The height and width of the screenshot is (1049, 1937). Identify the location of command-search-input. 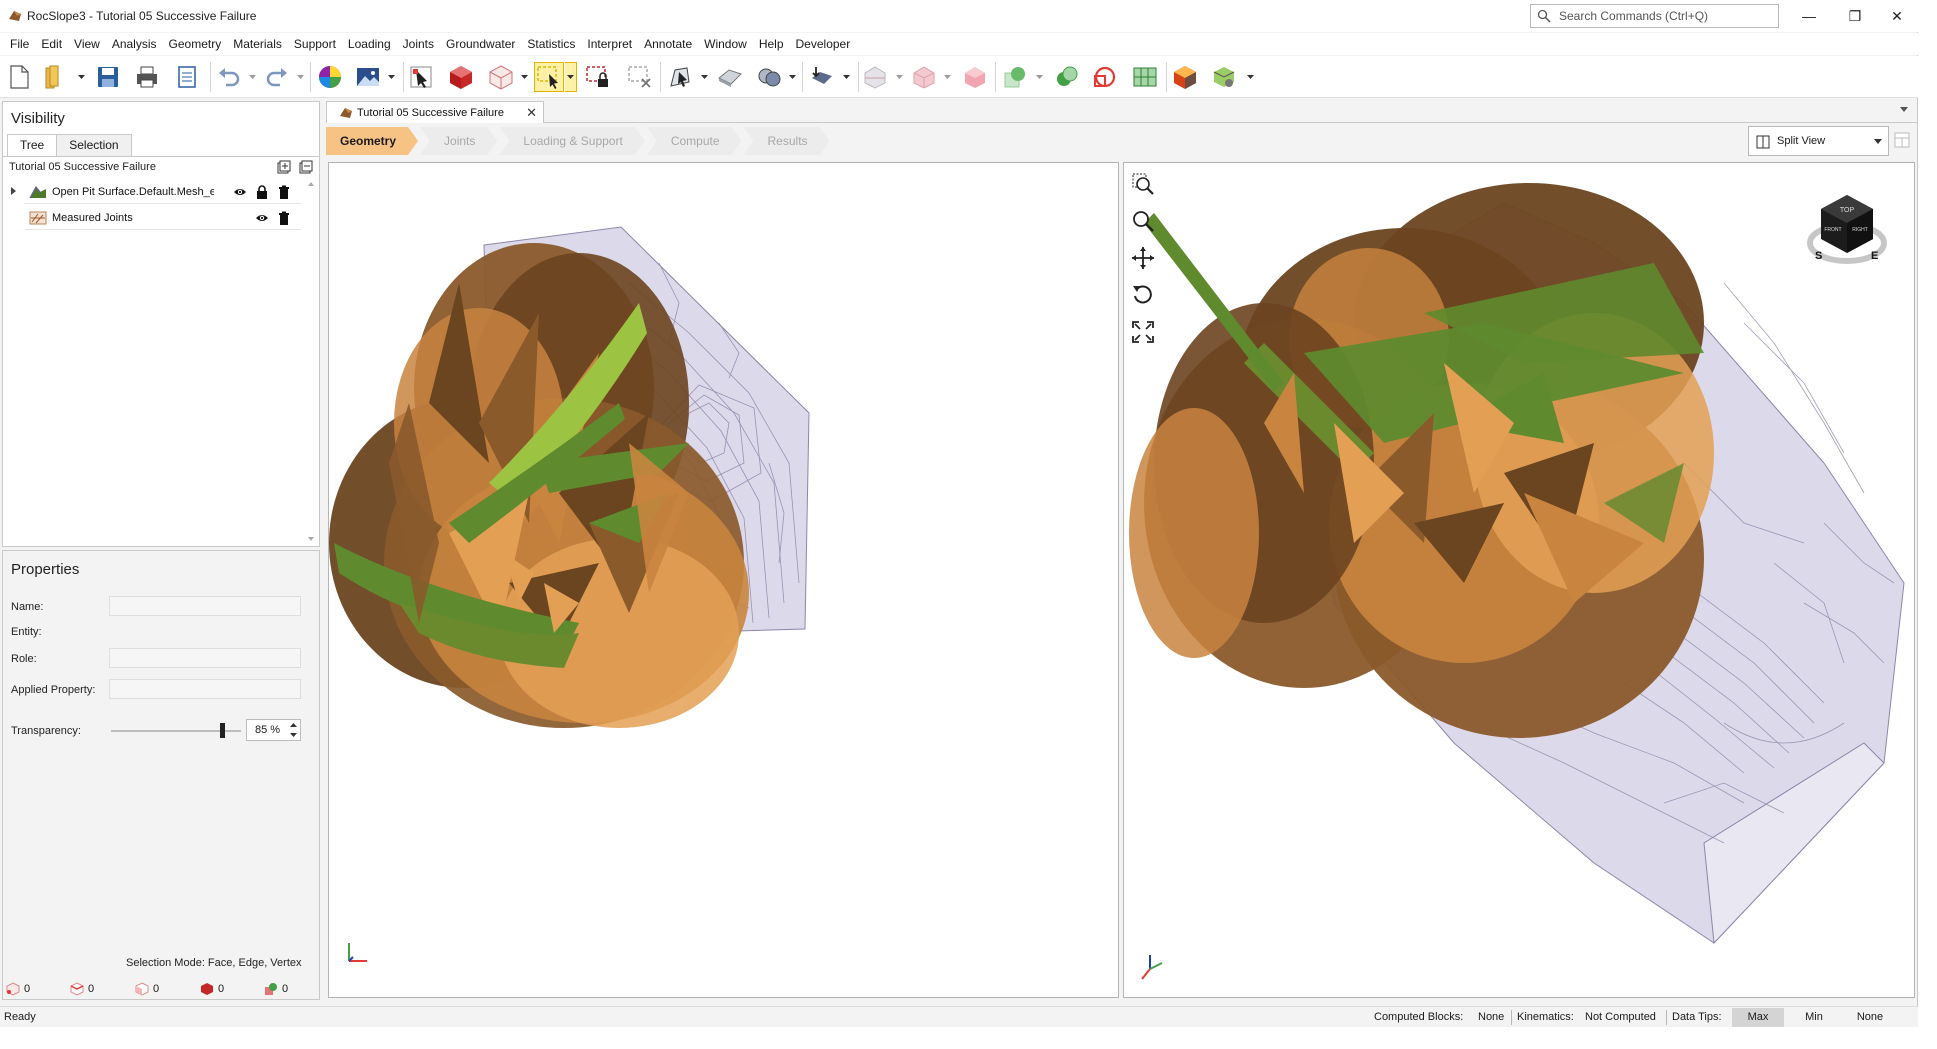
(1664, 16).